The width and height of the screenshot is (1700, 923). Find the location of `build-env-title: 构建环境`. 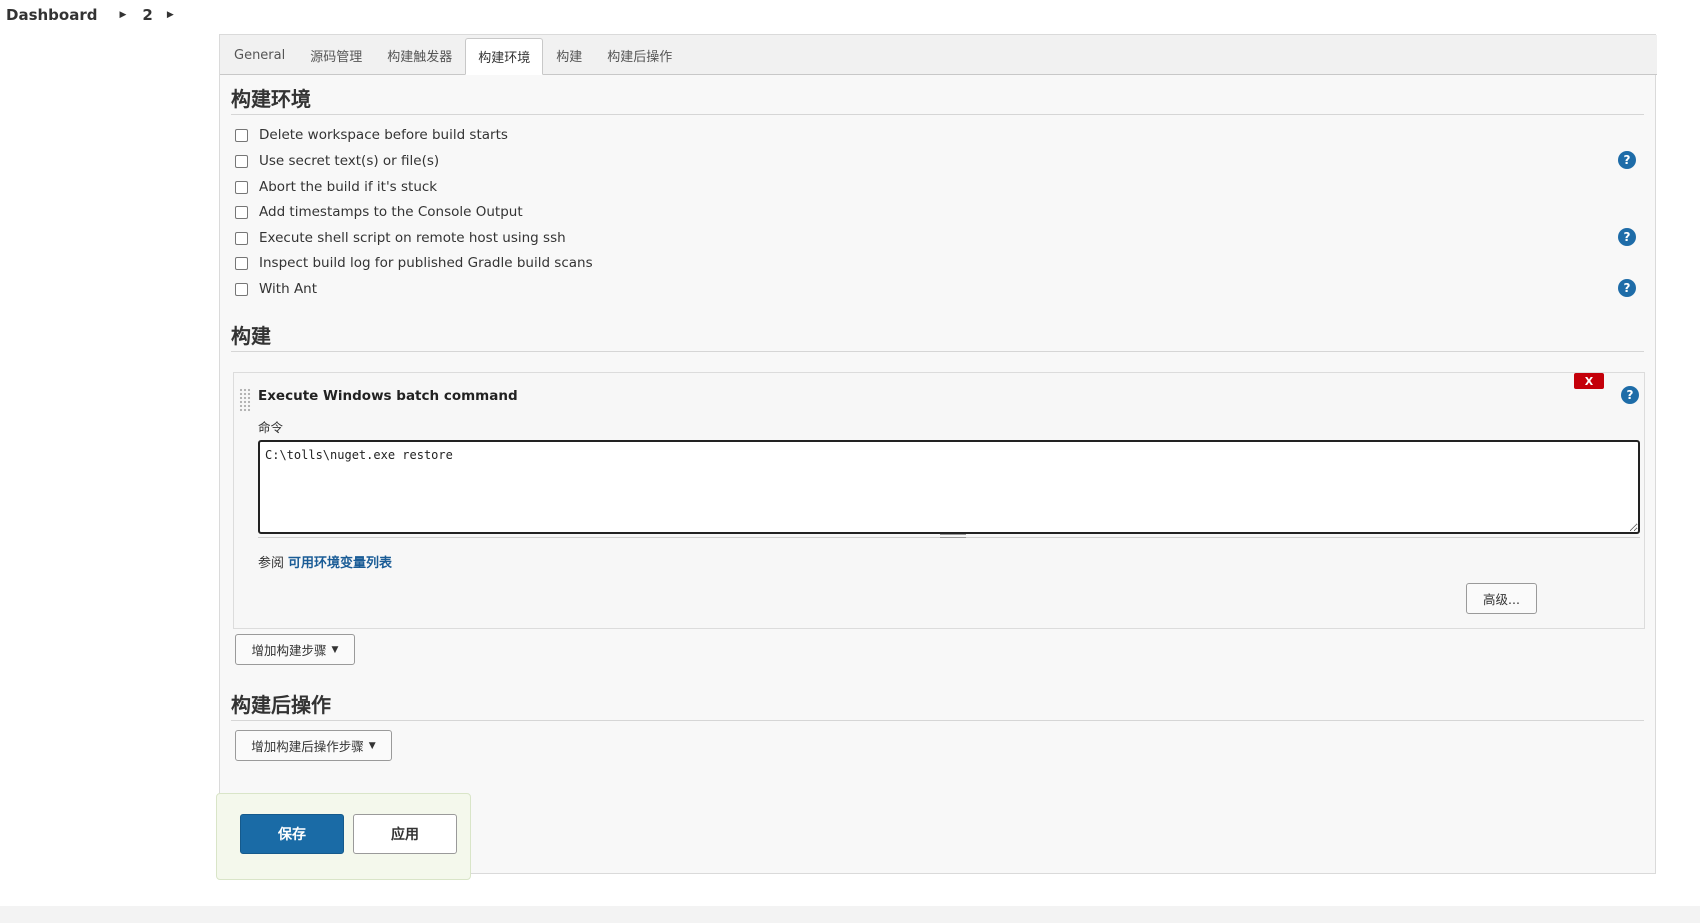

build-env-title: 构建环境 is located at coordinates (937, 99).